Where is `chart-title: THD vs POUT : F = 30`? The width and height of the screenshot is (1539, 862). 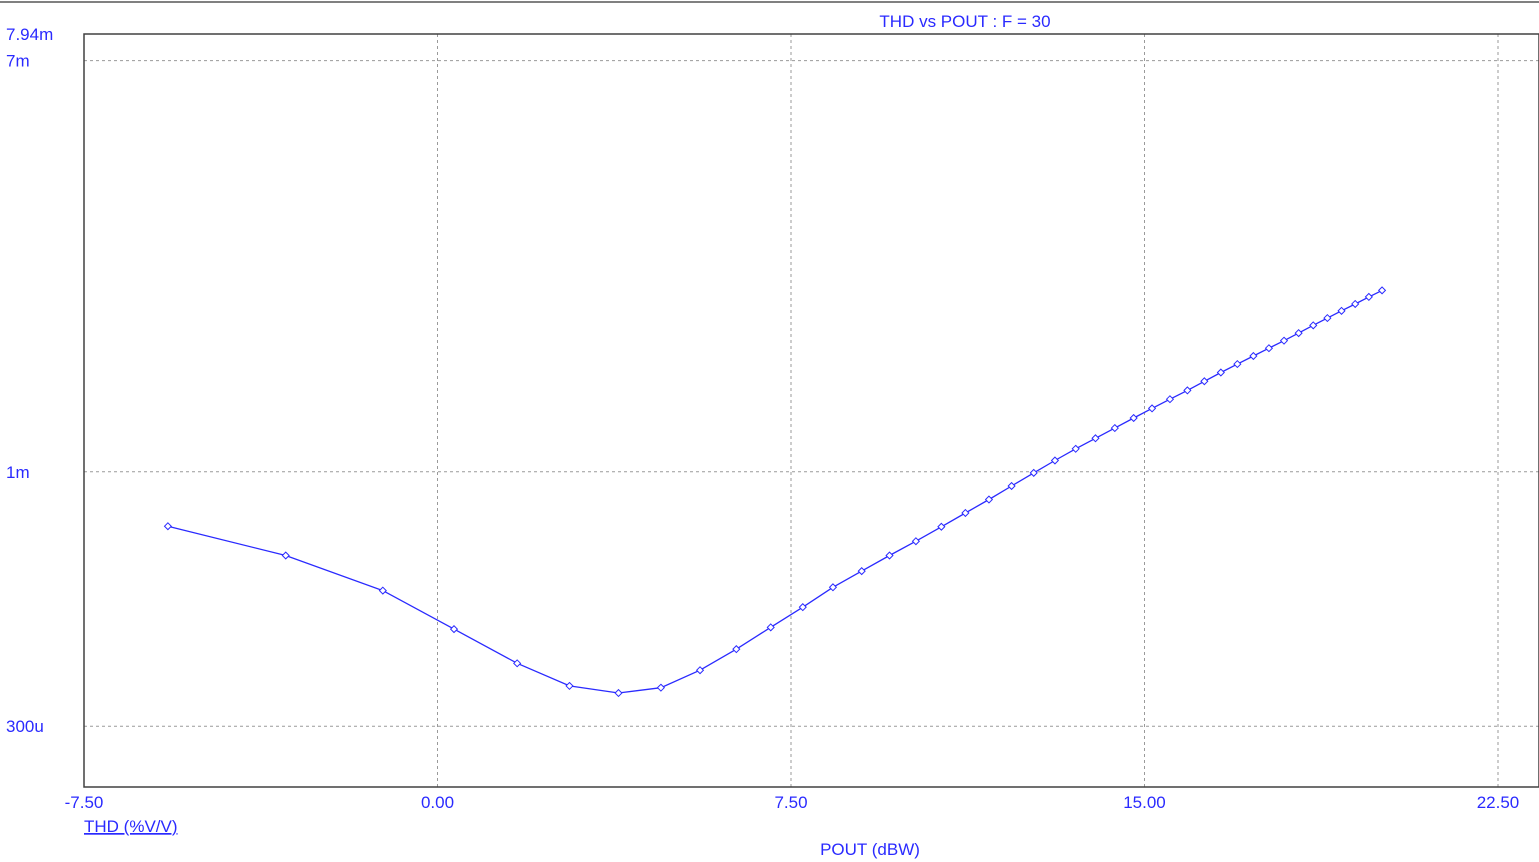
chart-title: THD vs POUT : F = 30 is located at coordinates (964, 21).